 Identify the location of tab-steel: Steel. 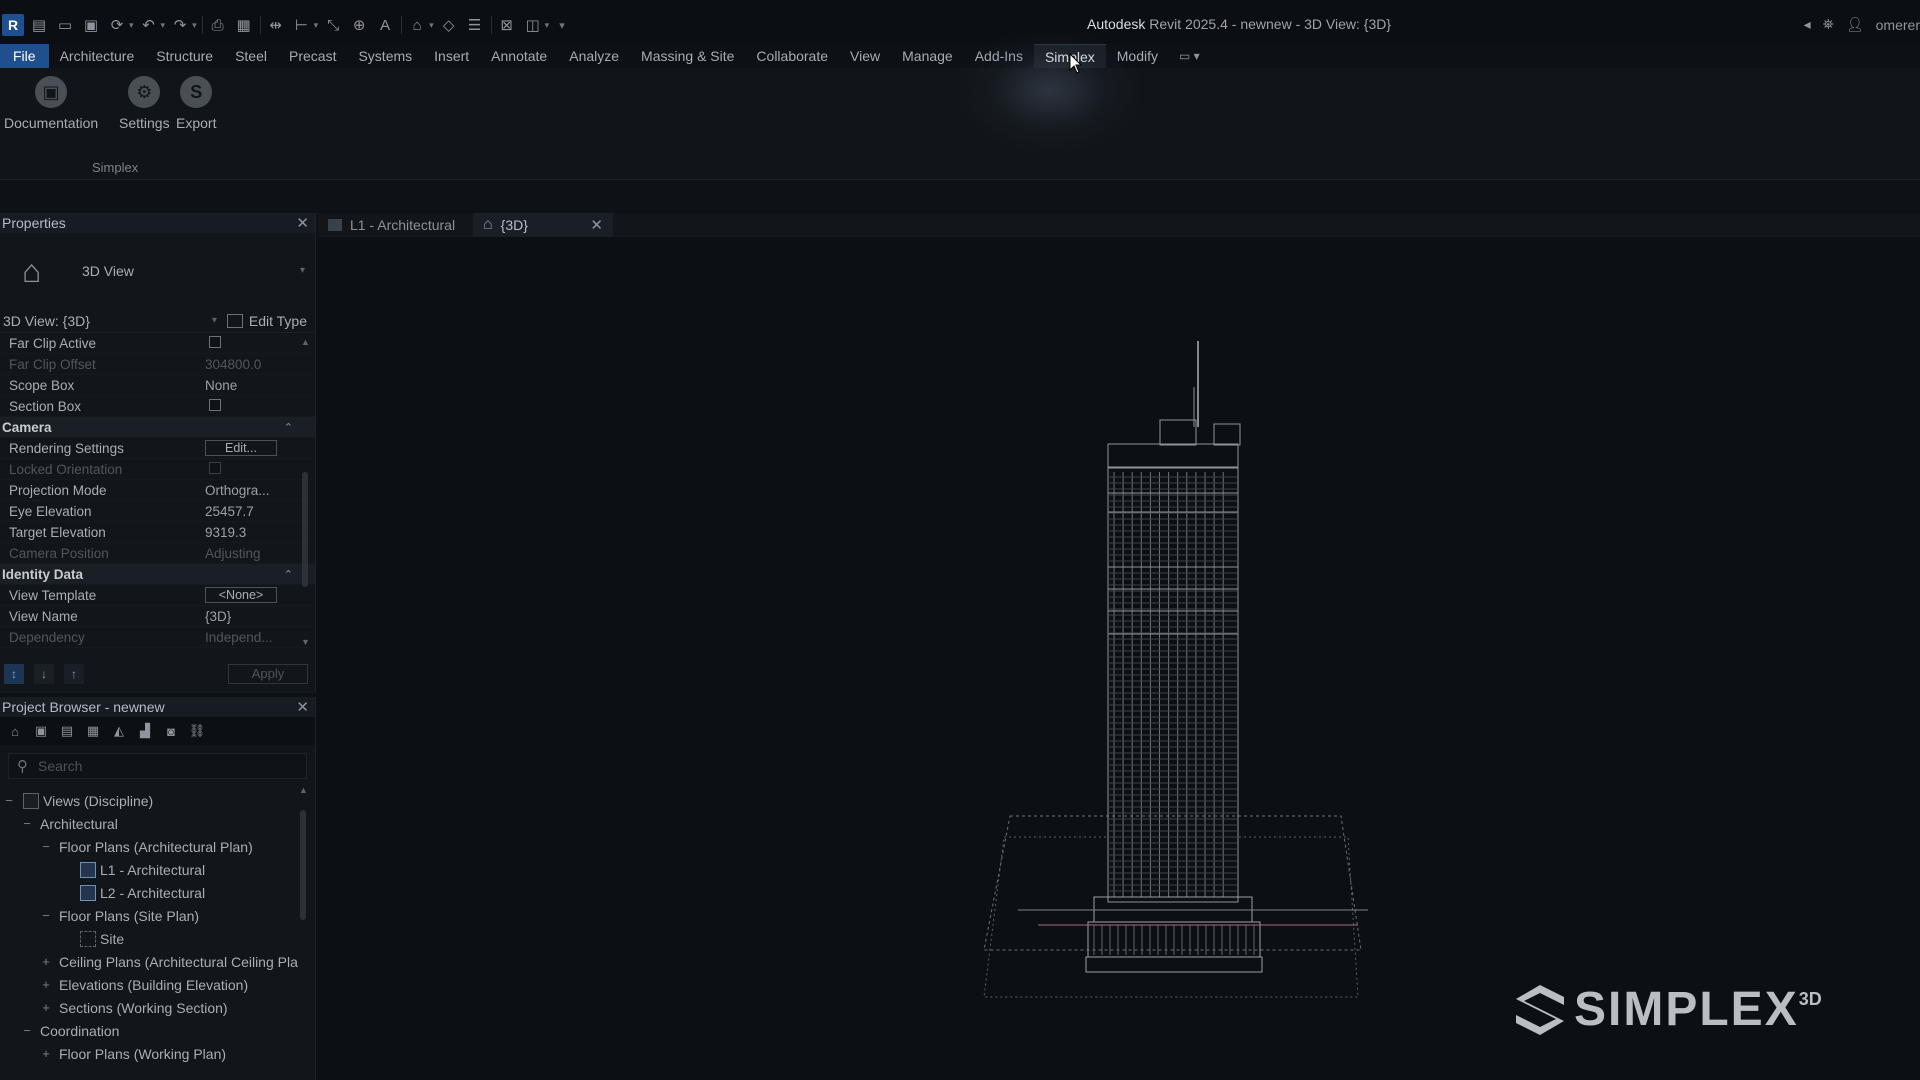
(251, 56).